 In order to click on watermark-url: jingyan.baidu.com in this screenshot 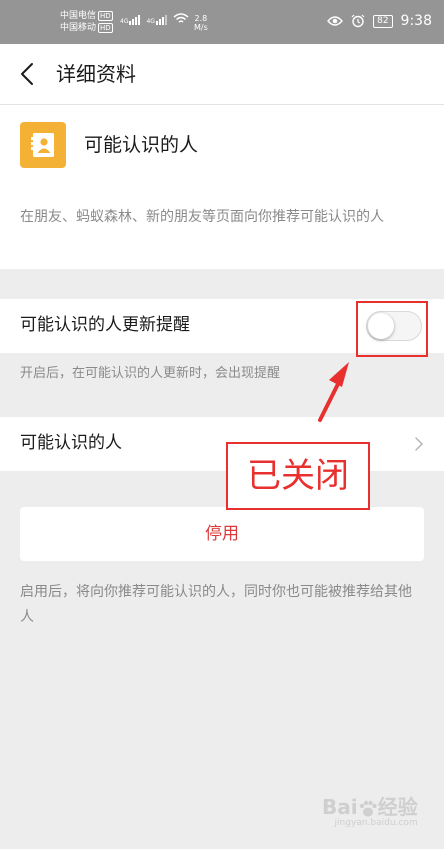, I will do `click(376, 823)`.